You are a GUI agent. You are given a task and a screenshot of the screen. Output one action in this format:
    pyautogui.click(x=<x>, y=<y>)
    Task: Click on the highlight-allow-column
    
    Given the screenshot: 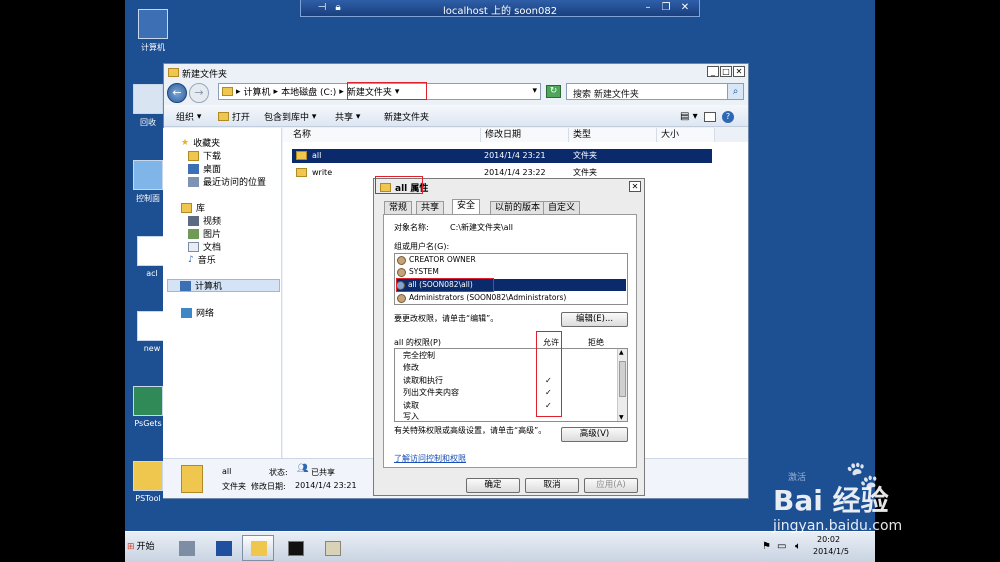 What is the action you would take?
    pyautogui.click(x=549, y=374)
    